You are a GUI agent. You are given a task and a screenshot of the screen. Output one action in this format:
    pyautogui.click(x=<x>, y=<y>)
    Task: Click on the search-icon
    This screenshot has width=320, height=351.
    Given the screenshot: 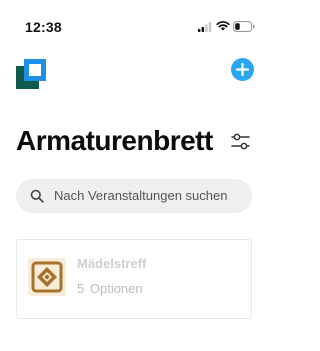 What is the action you would take?
    pyautogui.click(x=37, y=196)
    